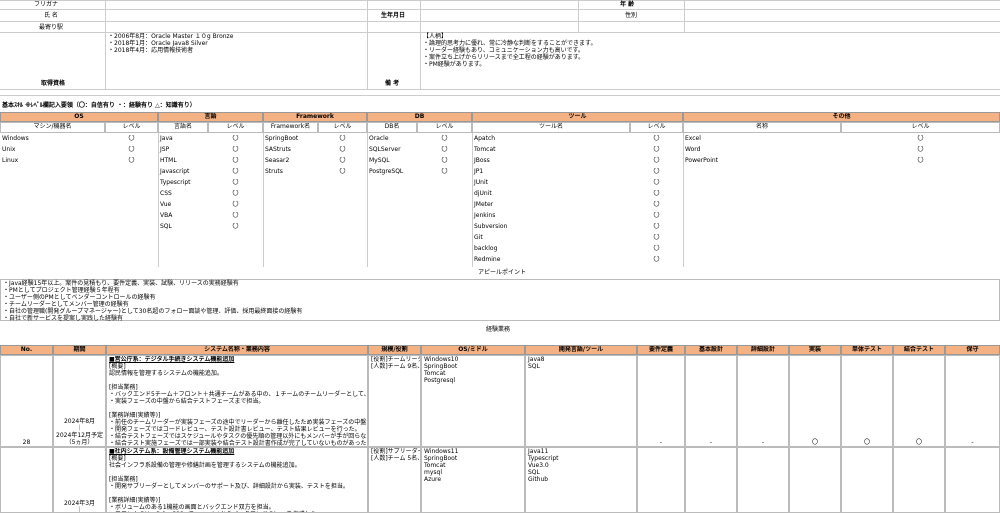  What do you see at coordinates (702, 160) in the screenshot?
I see `skill-name-cell: PowerPoint` at bounding box center [702, 160].